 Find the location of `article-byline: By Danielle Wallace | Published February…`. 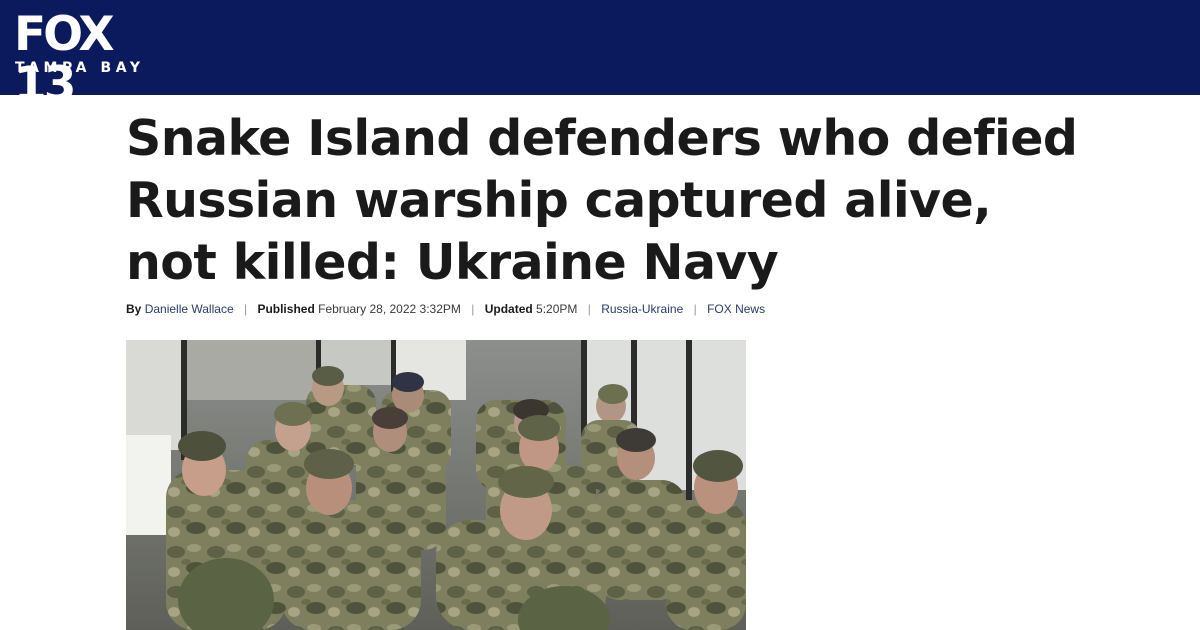

article-byline: By Danielle Wallace | Published February… is located at coordinates (445, 309).